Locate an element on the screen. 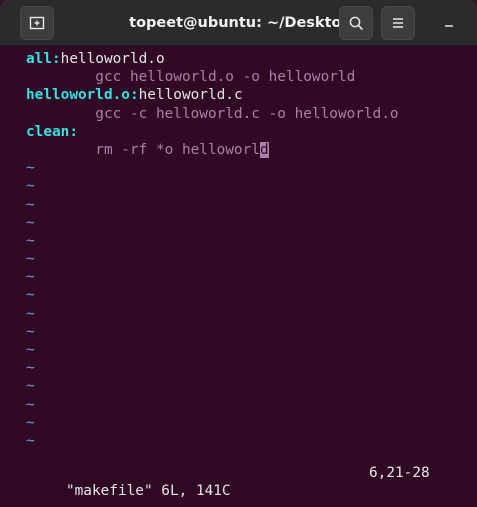 The width and height of the screenshot is (477, 507). menu-button is located at coordinates (398, 23).